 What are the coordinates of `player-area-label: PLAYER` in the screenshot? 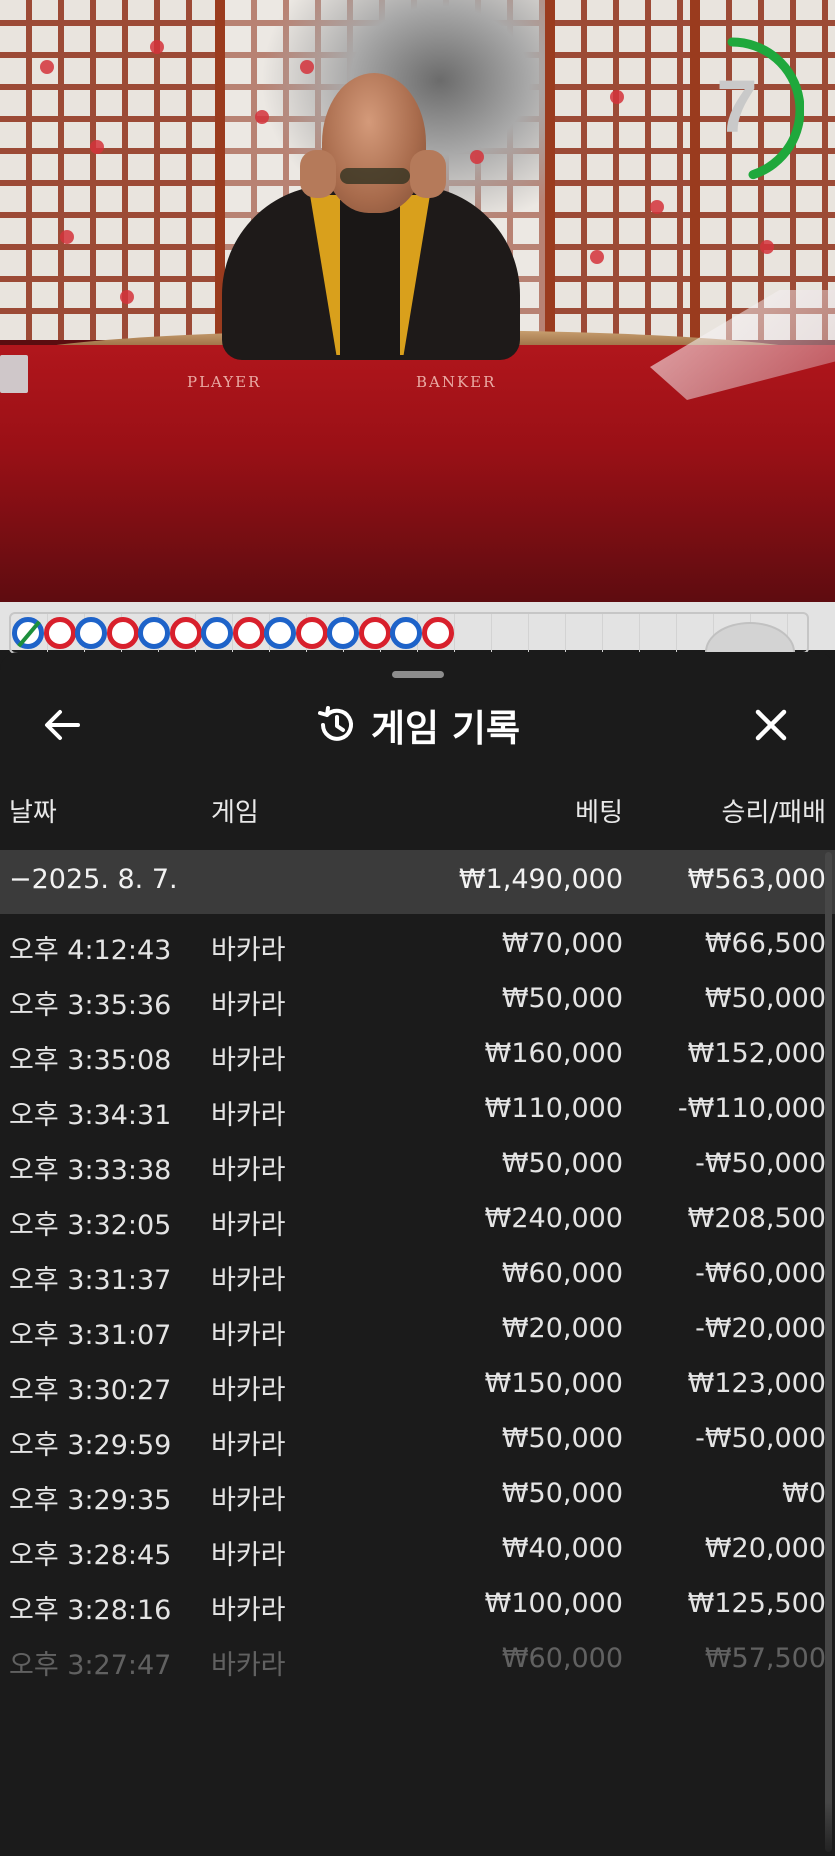 It's located at (224, 382).